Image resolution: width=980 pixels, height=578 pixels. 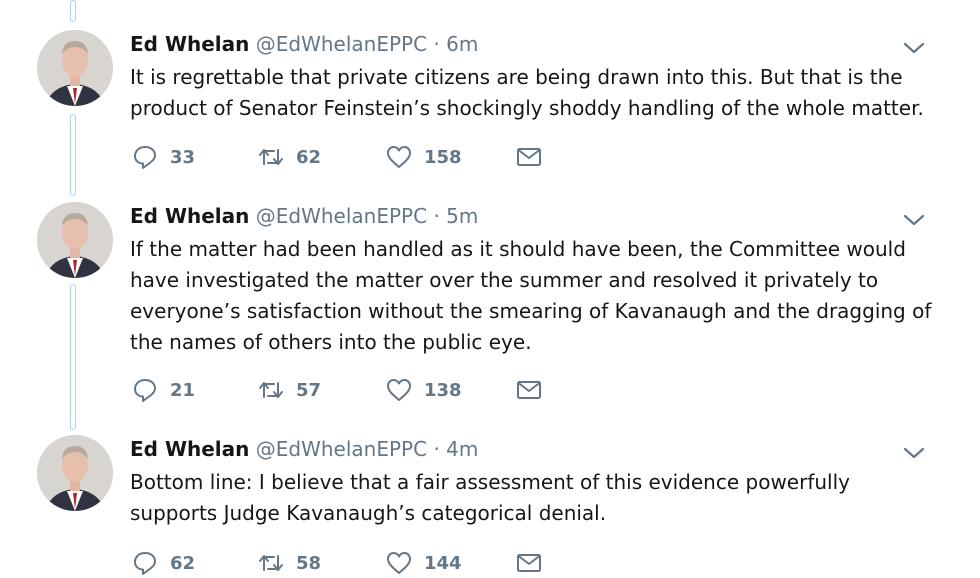 I want to click on like-button: 158, so click(x=424, y=157).